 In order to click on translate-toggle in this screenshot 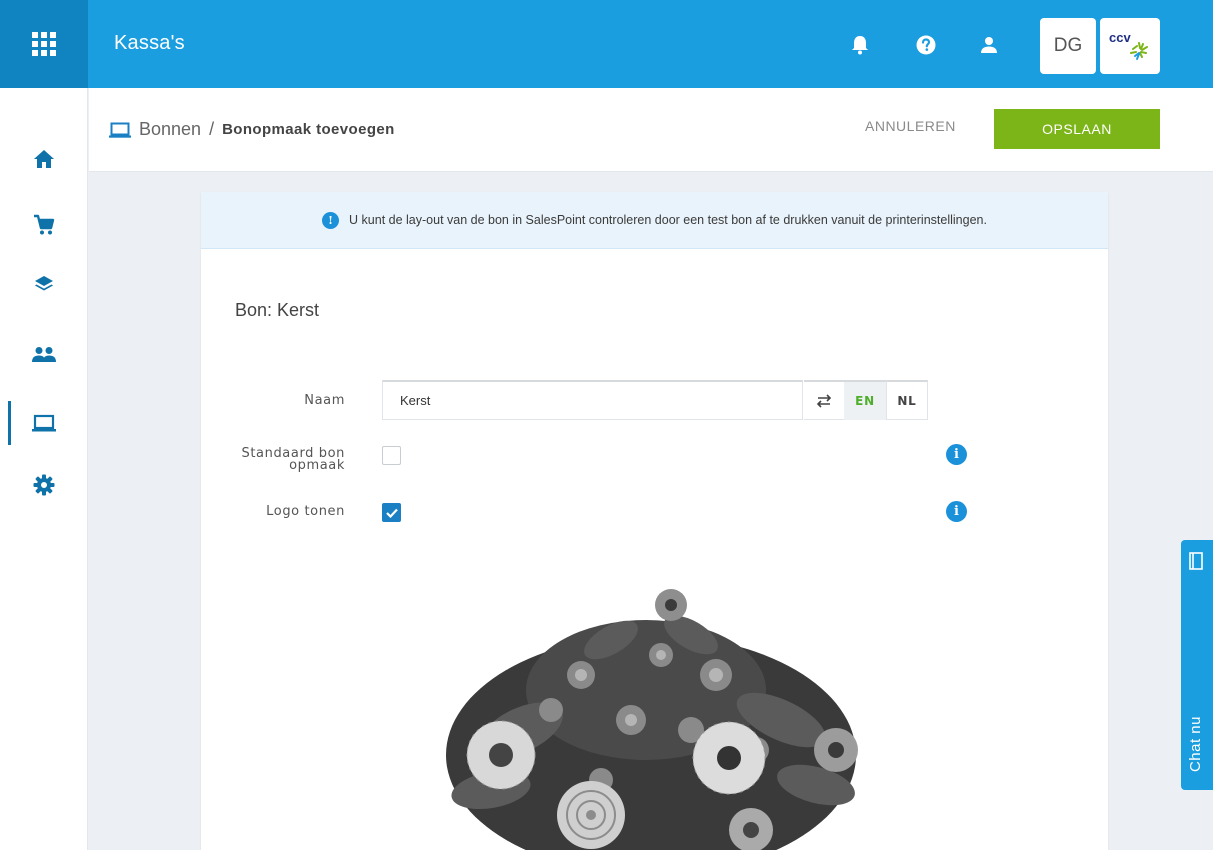, I will do `click(824, 400)`.